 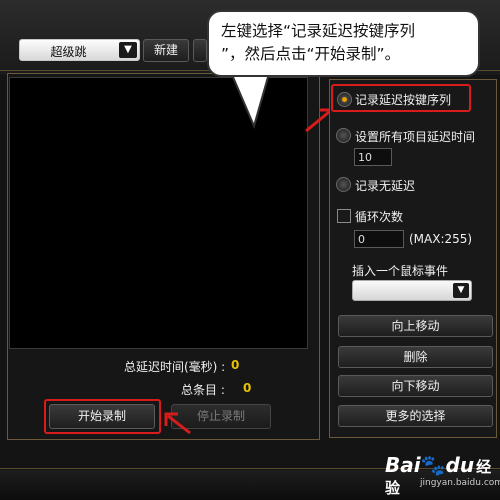 I want to click on option-record-delay-label: 记录延迟按键序列, so click(x=403, y=99).